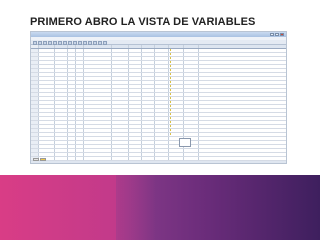 The image size is (320, 240). Describe the element at coordinates (35, 42) in the screenshot. I see `open-icon` at that location.